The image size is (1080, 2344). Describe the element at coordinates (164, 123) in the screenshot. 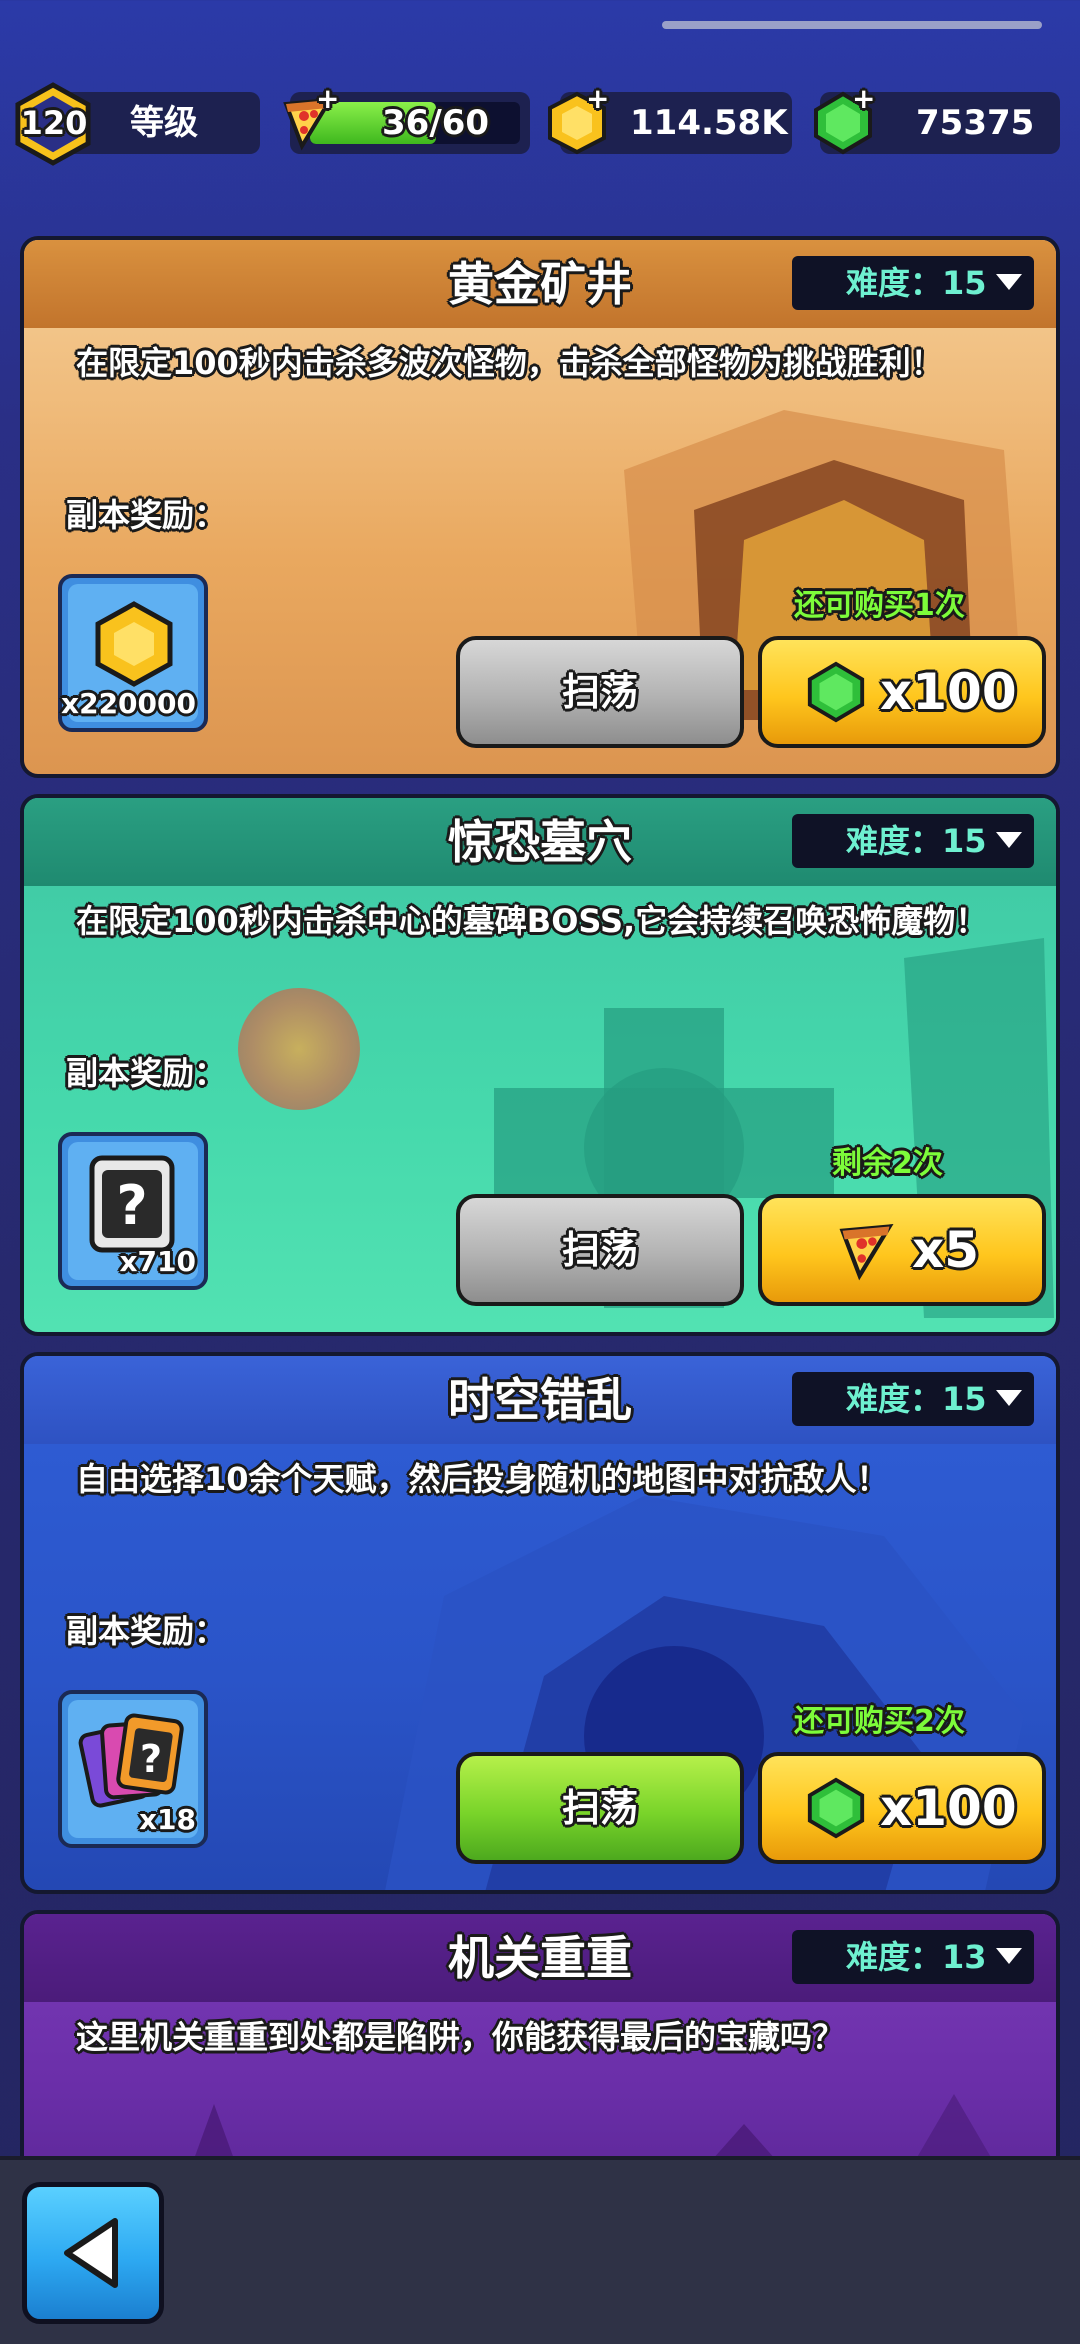

I see `level-label: 等级` at that location.